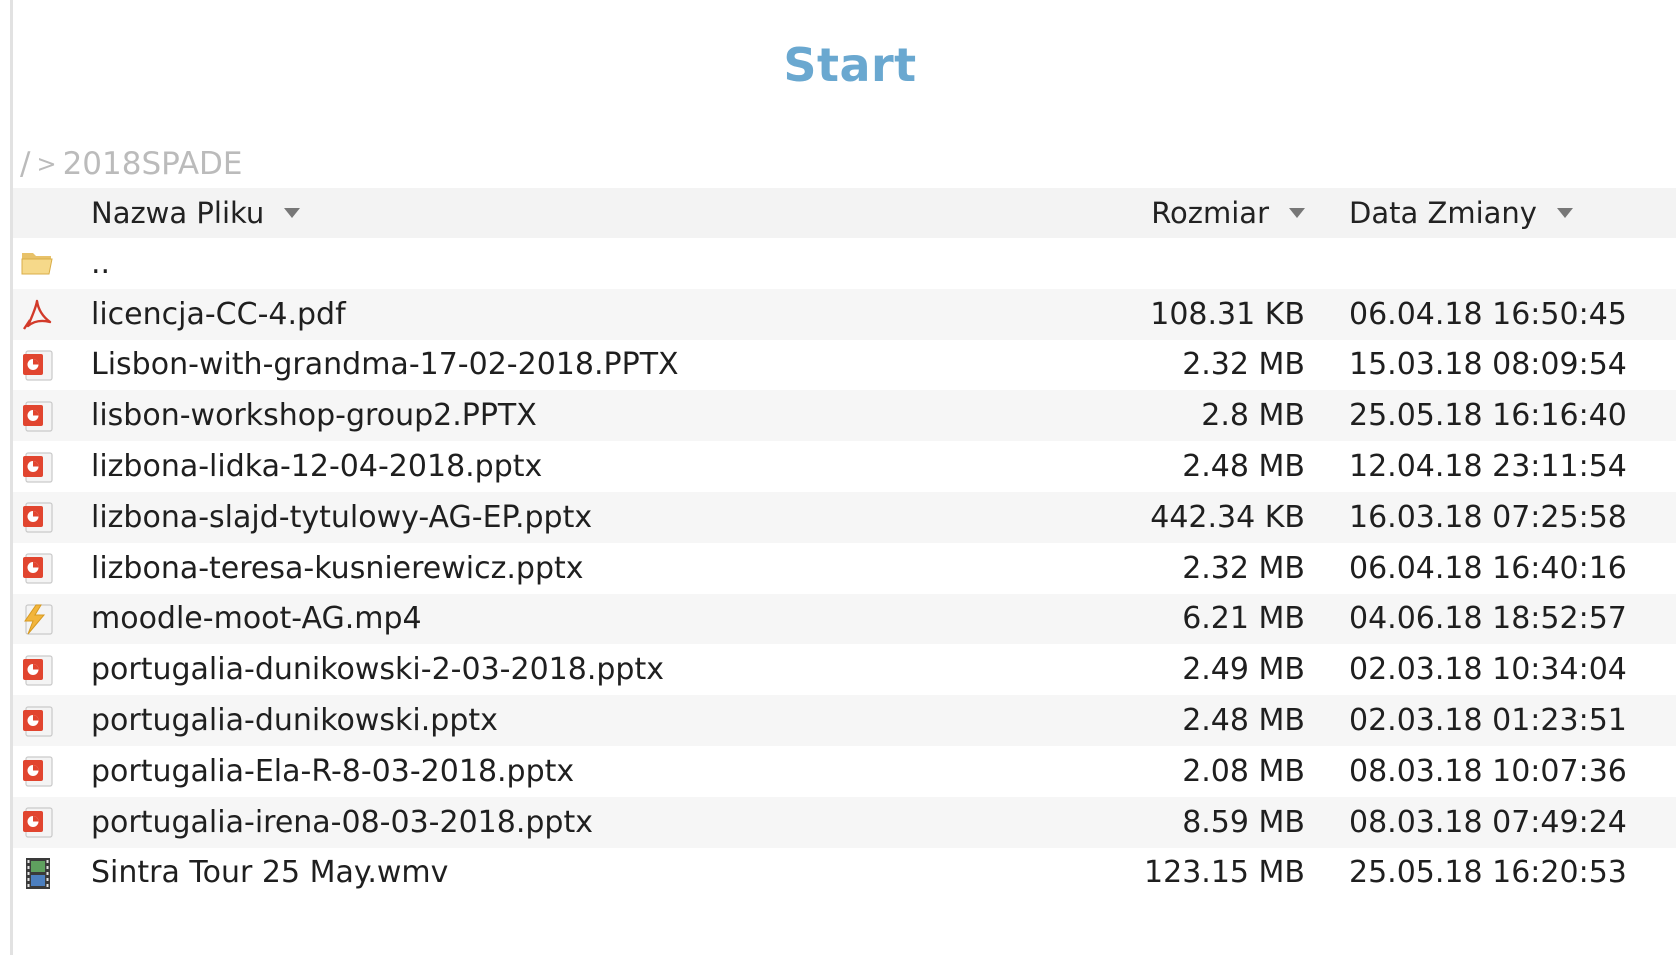 The width and height of the screenshot is (1676, 955). What do you see at coordinates (1227, 314) in the screenshot?
I see `file-size: 108.31 KB` at bounding box center [1227, 314].